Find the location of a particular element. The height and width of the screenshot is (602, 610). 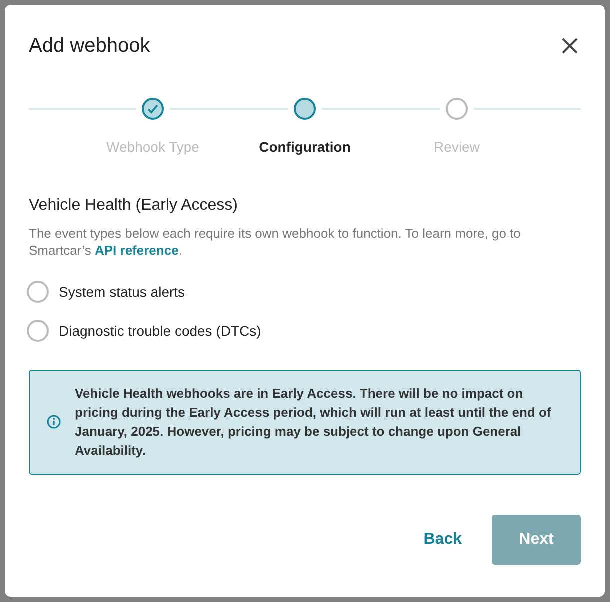

api-reference-link: API reference is located at coordinates (136, 250).